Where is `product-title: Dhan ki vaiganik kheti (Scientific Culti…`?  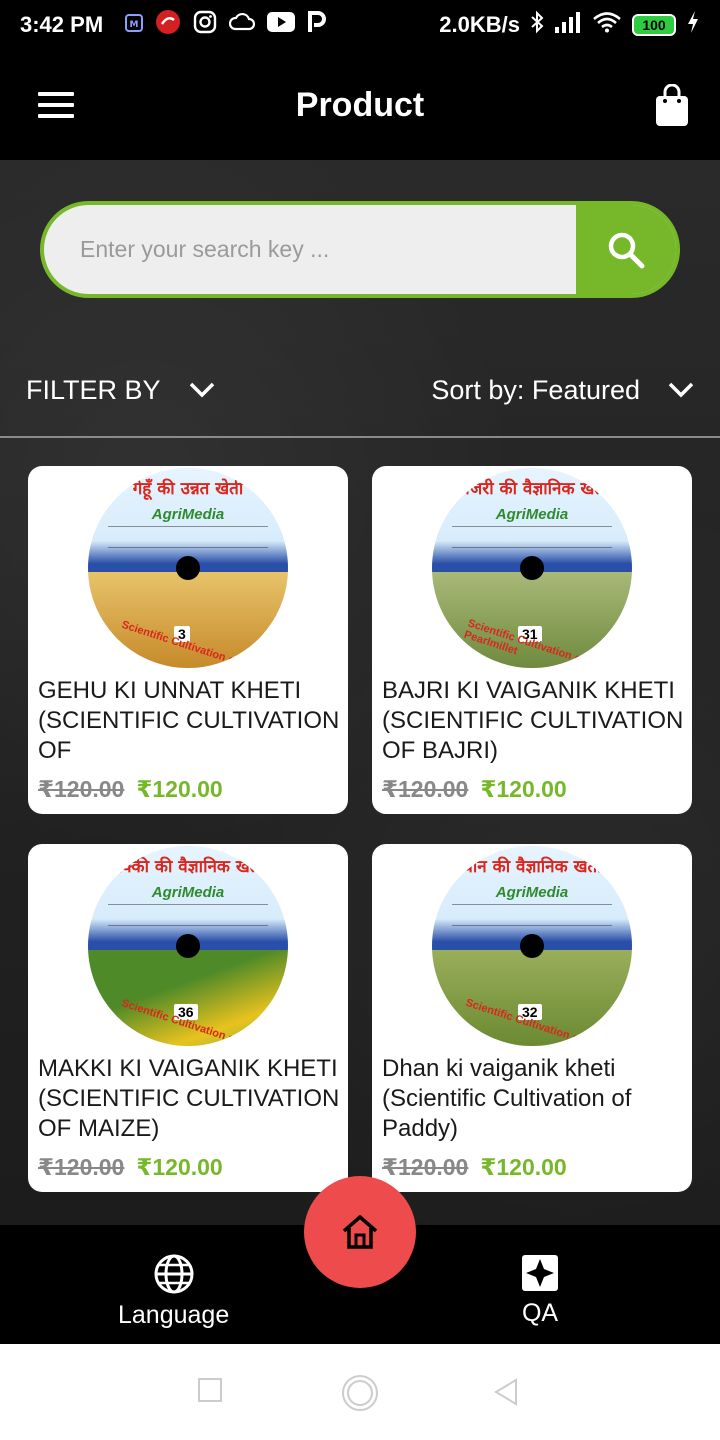 product-title: Dhan ki vaiganik kheti (Scientific Culti… is located at coordinates (507, 1098).